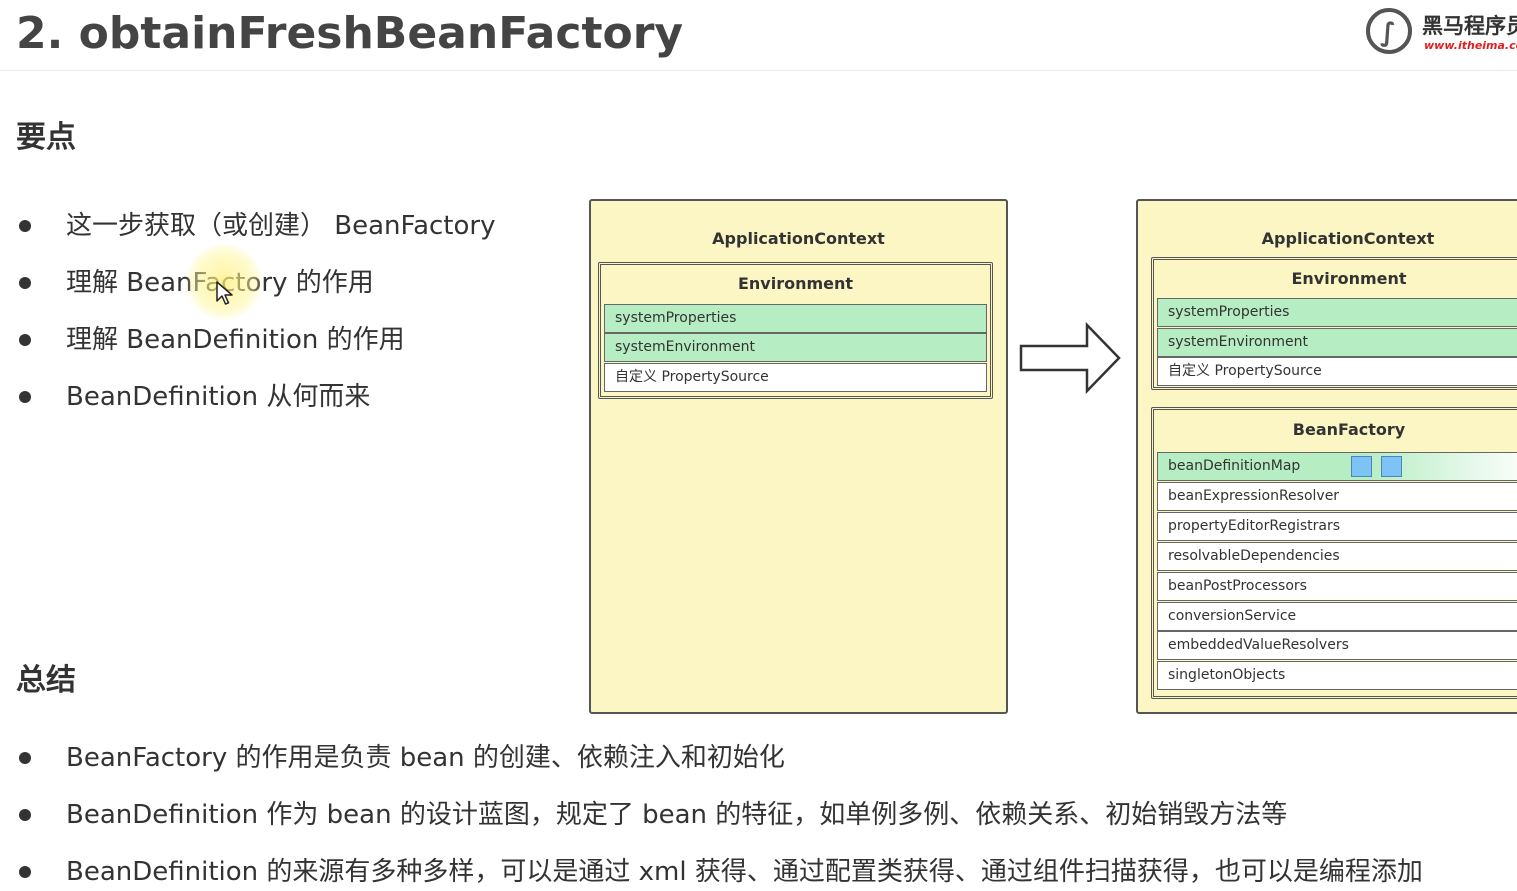  I want to click on mouse-cursor-icon, so click(224, 293).